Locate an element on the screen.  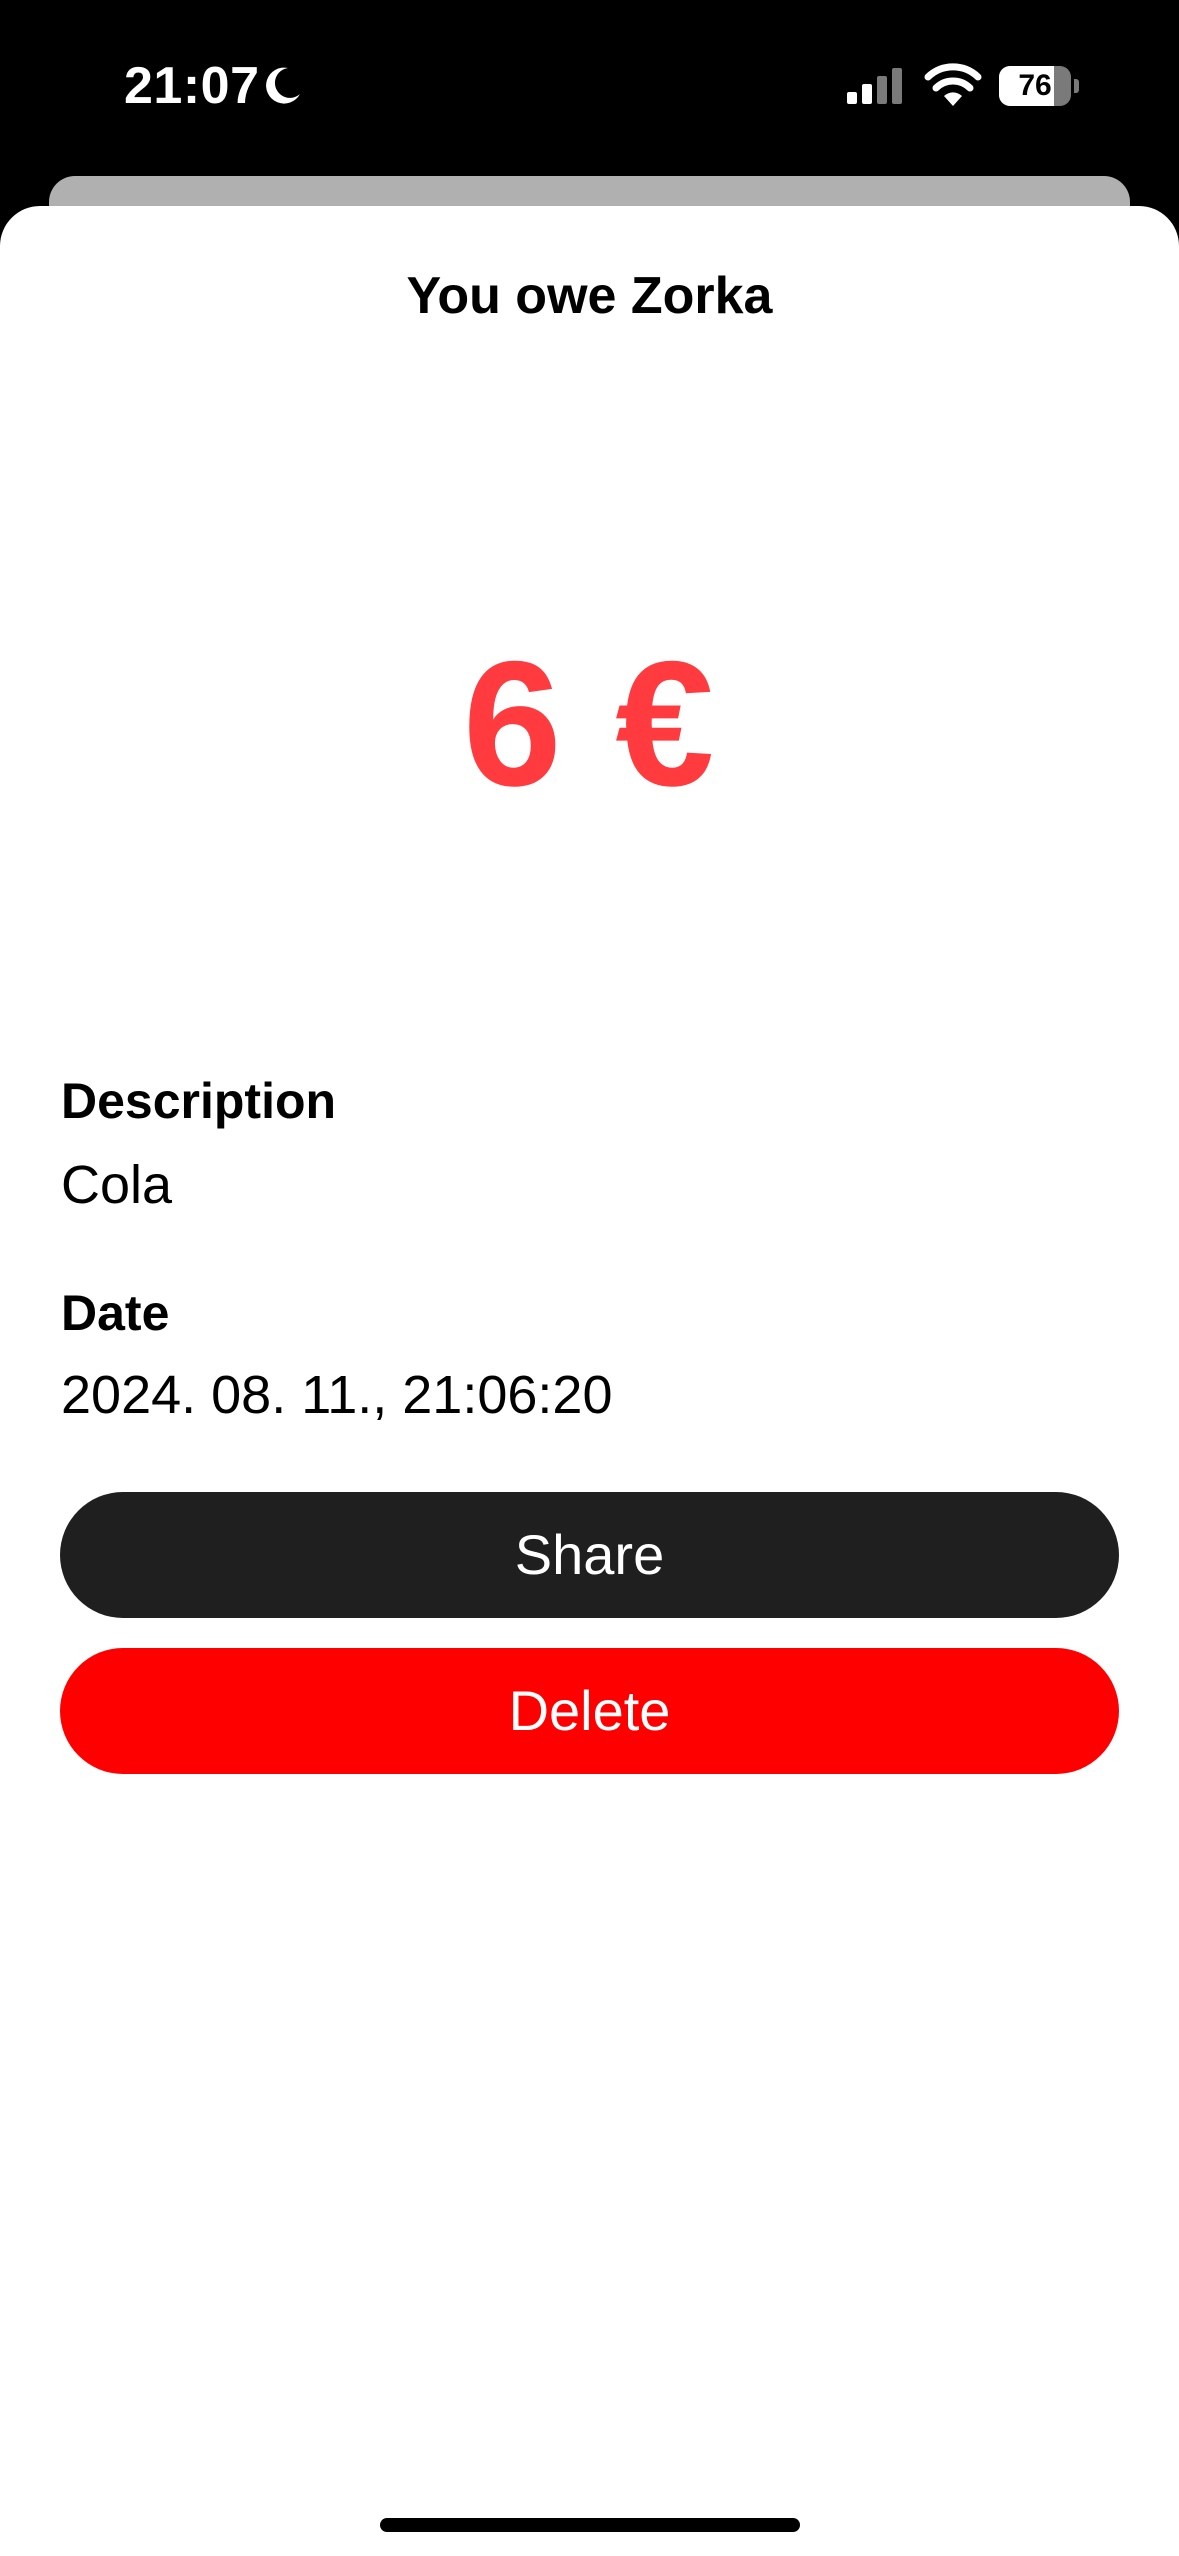
battery-tip is located at coordinates (1076, 86).